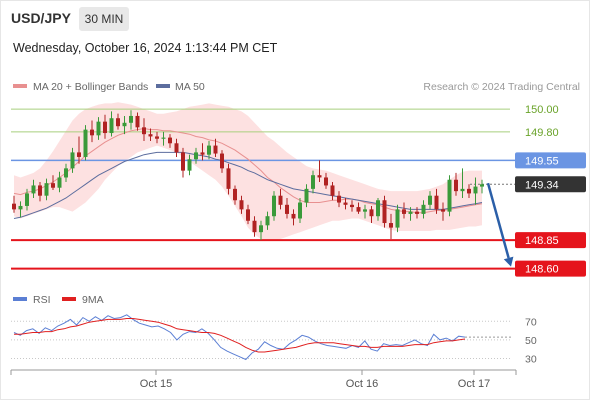  I want to click on rsi-tick-label: 30, so click(531, 360).